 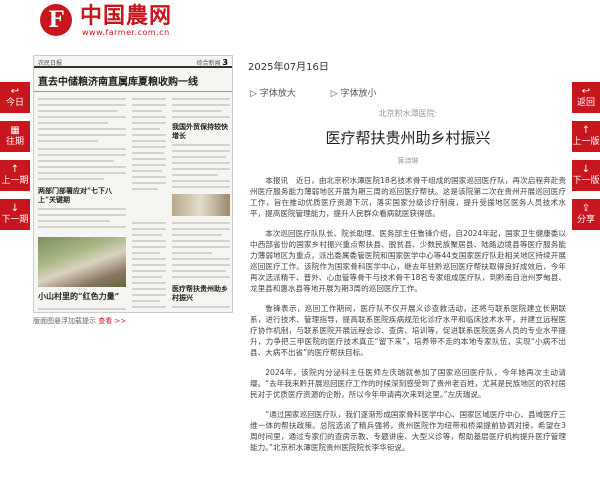 What do you see at coordinates (126, 16) in the screenshot?
I see `site-logo-text: 中国農网` at bounding box center [126, 16].